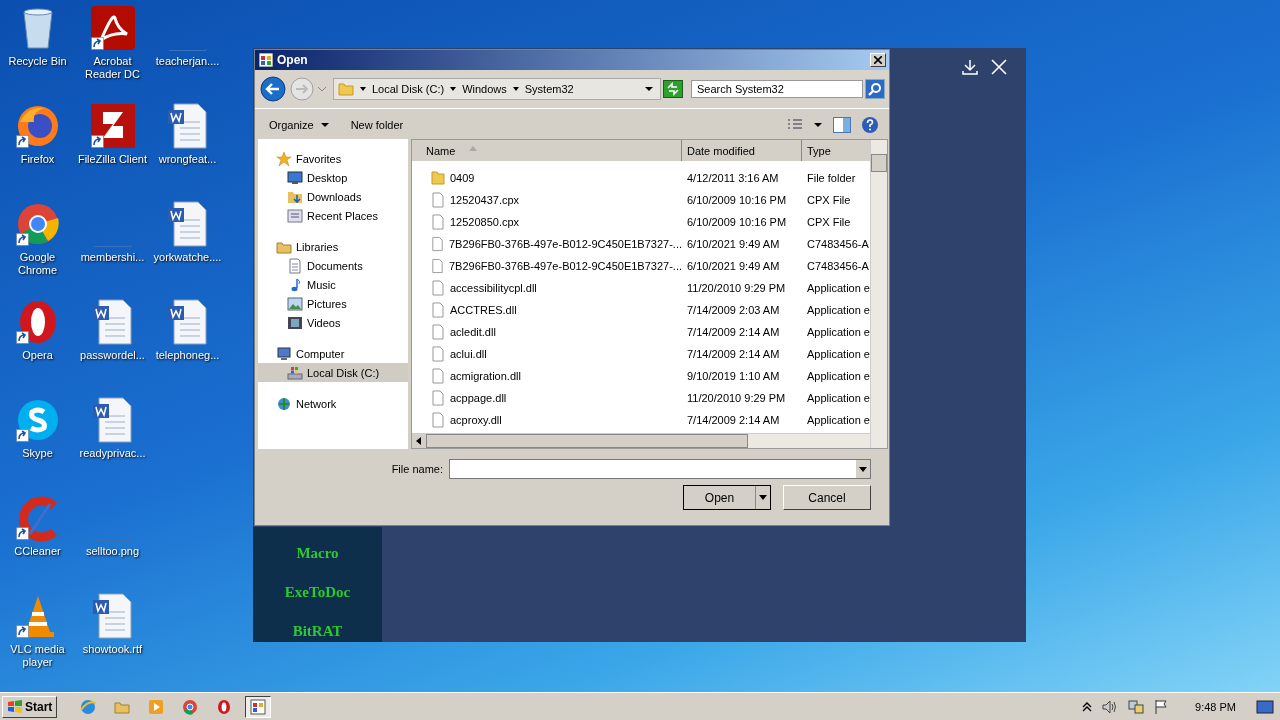  What do you see at coordinates (878, 60) in the screenshot?
I see `close-button` at bounding box center [878, 60].